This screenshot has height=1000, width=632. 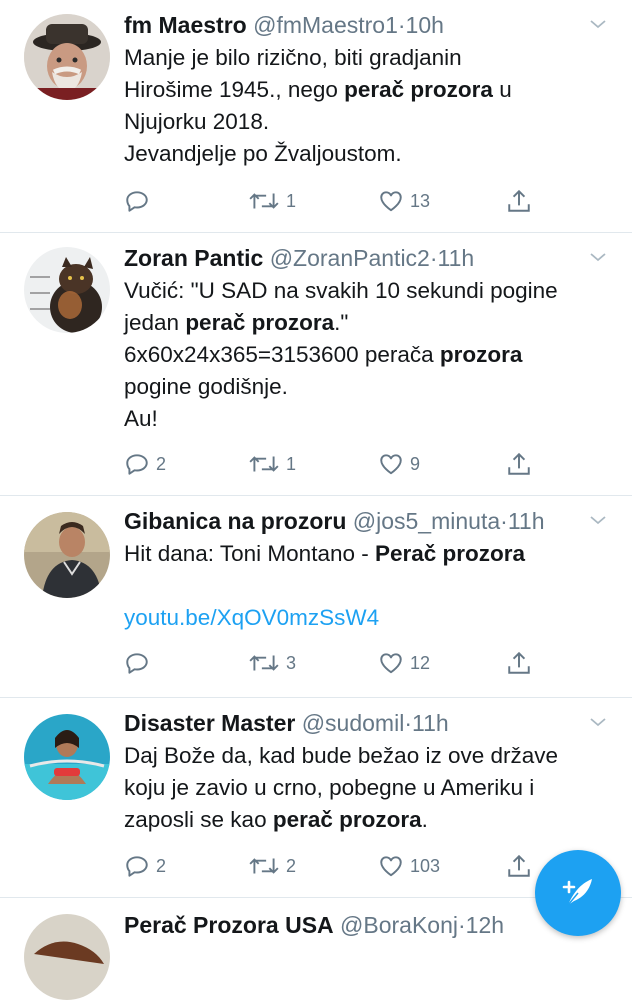 I want to click on like-count: 13, so click(x=420, y=200).